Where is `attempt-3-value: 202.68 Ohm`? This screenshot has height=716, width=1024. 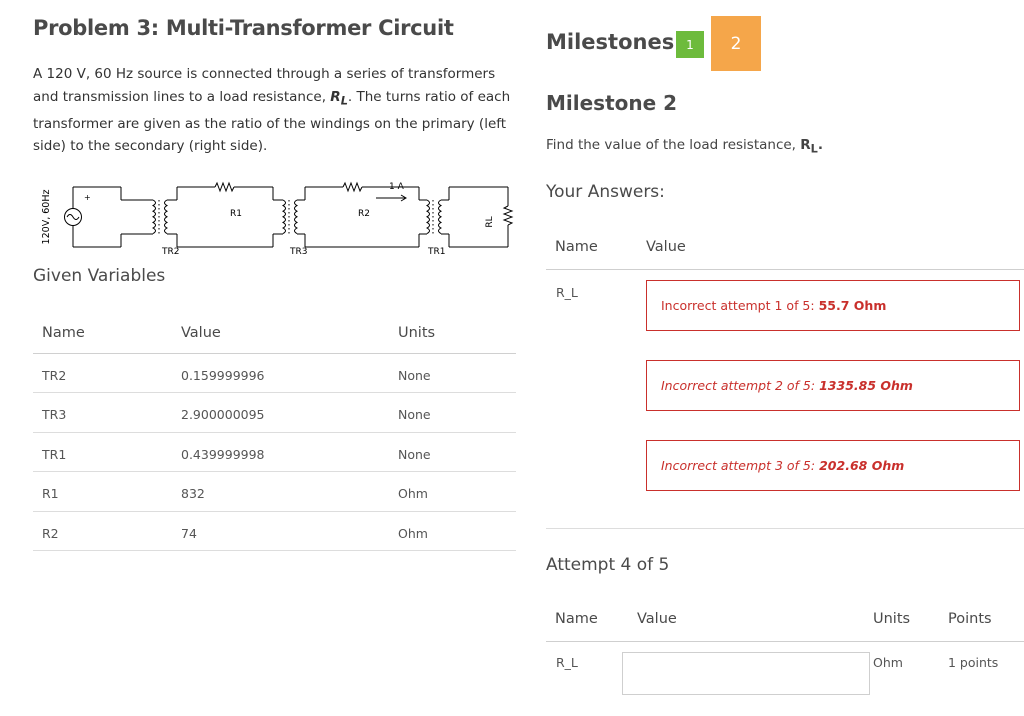
attempt-3-value: 202.68 Ohm is located at coordinates (862, 465).